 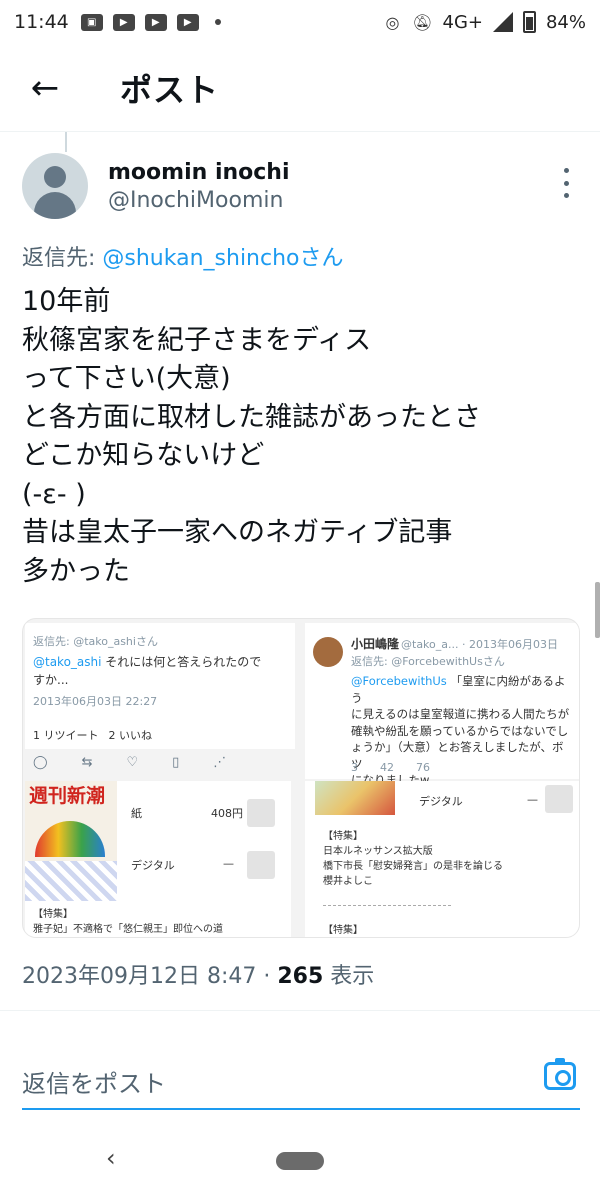 What do you see at coordinates (195, 200) in the screenshot?
I see `author-handle: @InochiMoomin` at bounding box center [195, 200].